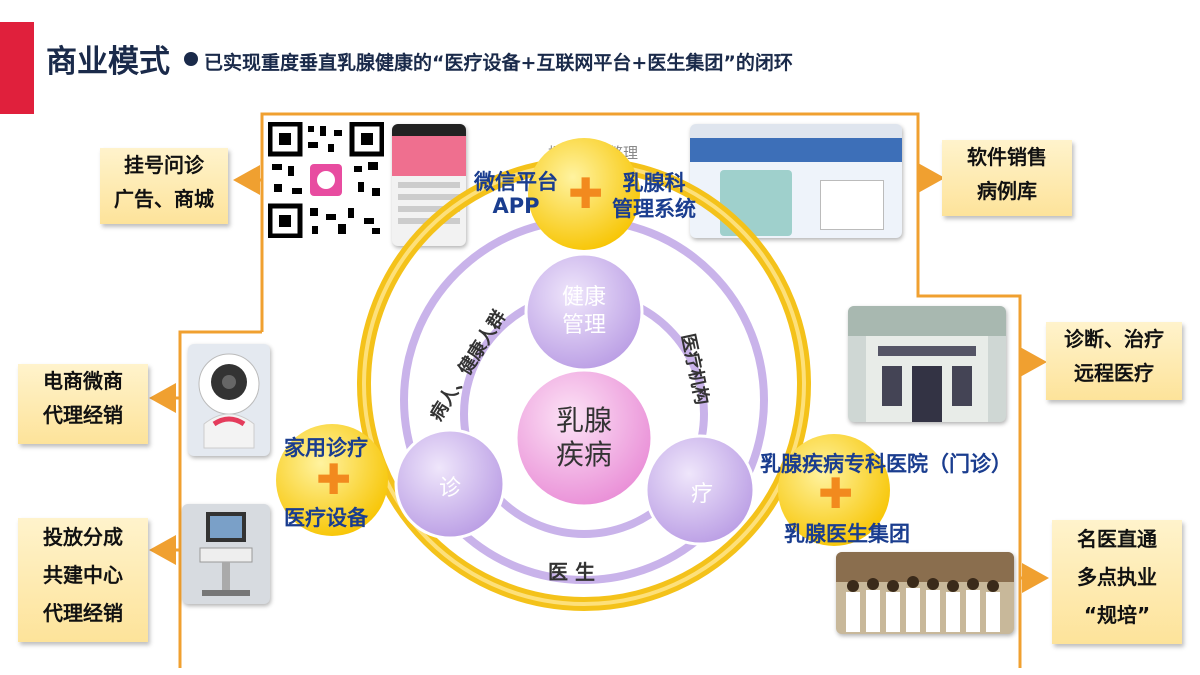 This screenshot has height=675, width=1200. I want to click on health-line: 健康, so click(583, 297).